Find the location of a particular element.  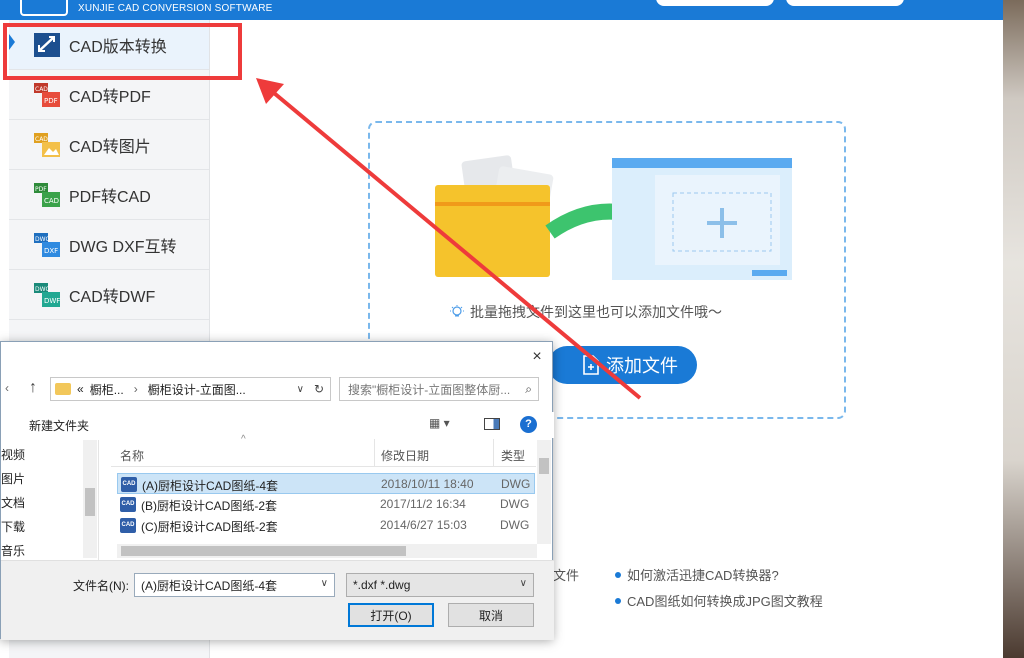

file-list-hscrollbar is located at coordinates (327, 551).